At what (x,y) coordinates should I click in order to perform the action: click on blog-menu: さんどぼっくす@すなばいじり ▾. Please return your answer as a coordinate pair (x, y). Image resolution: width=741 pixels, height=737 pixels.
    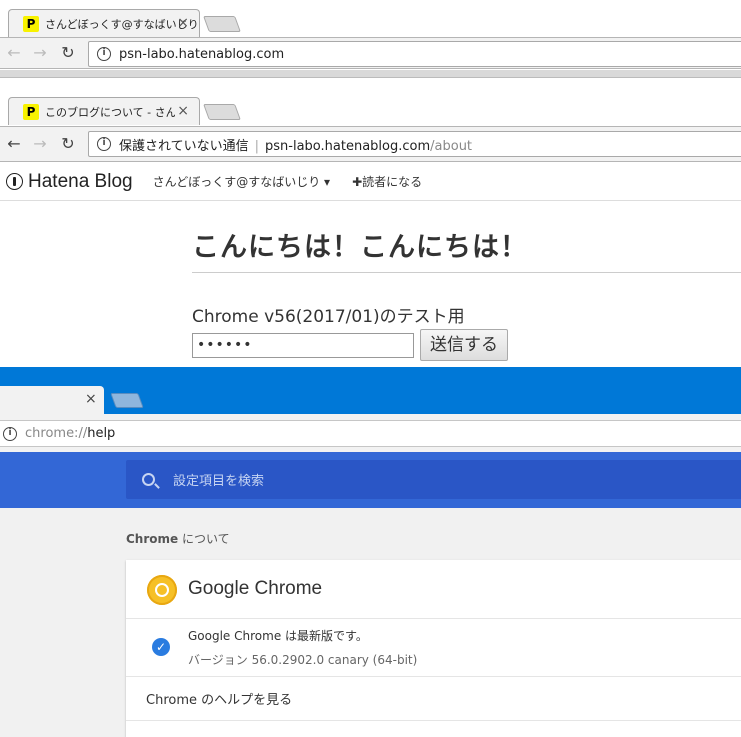
    Looking at the image, I should click on (241, 181).